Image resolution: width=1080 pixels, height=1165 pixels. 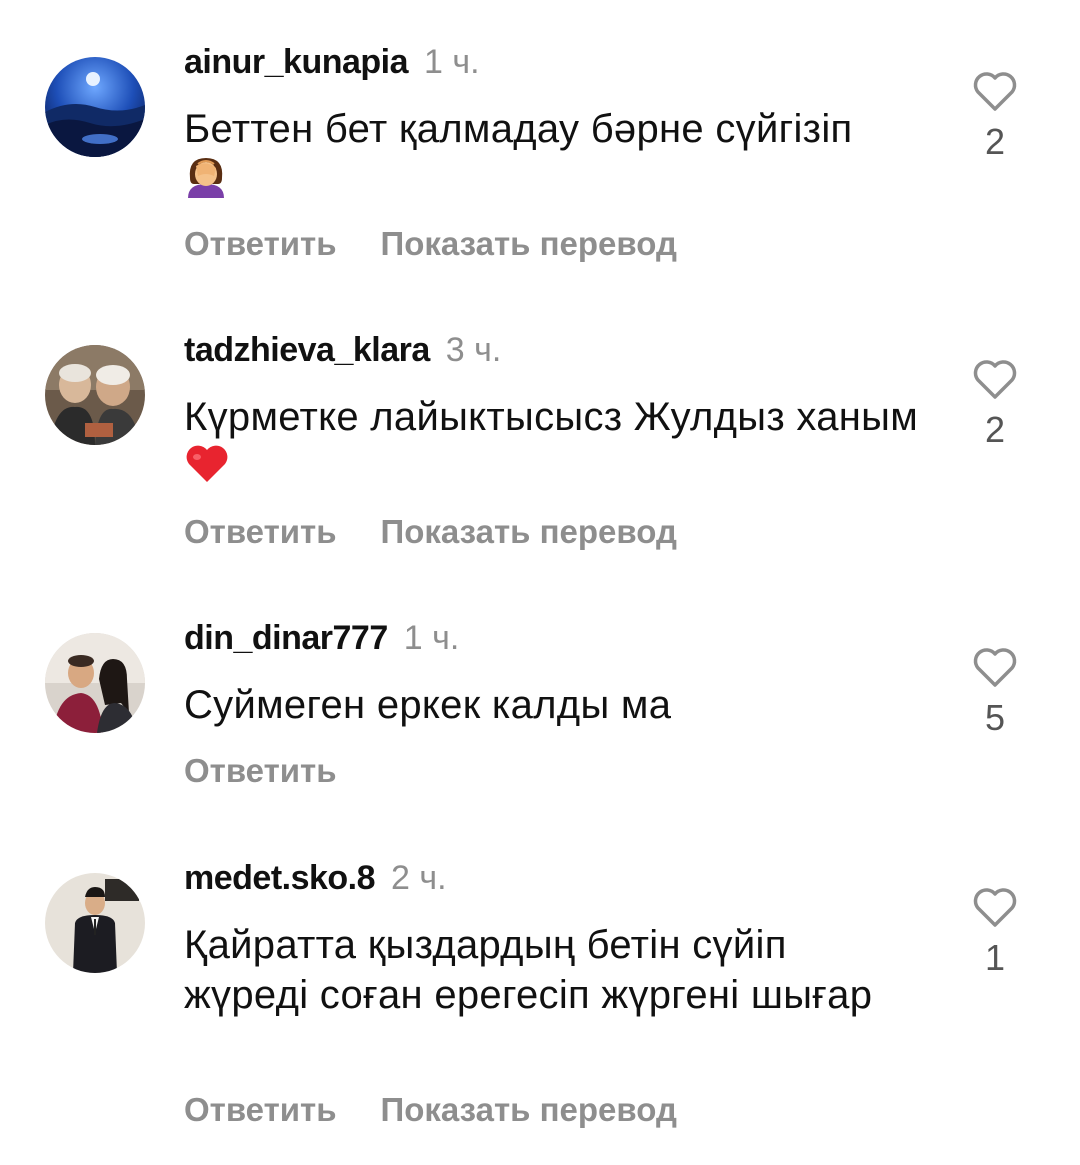 I want to click on timestamp: 3 ч., so click(x=473, y=350).